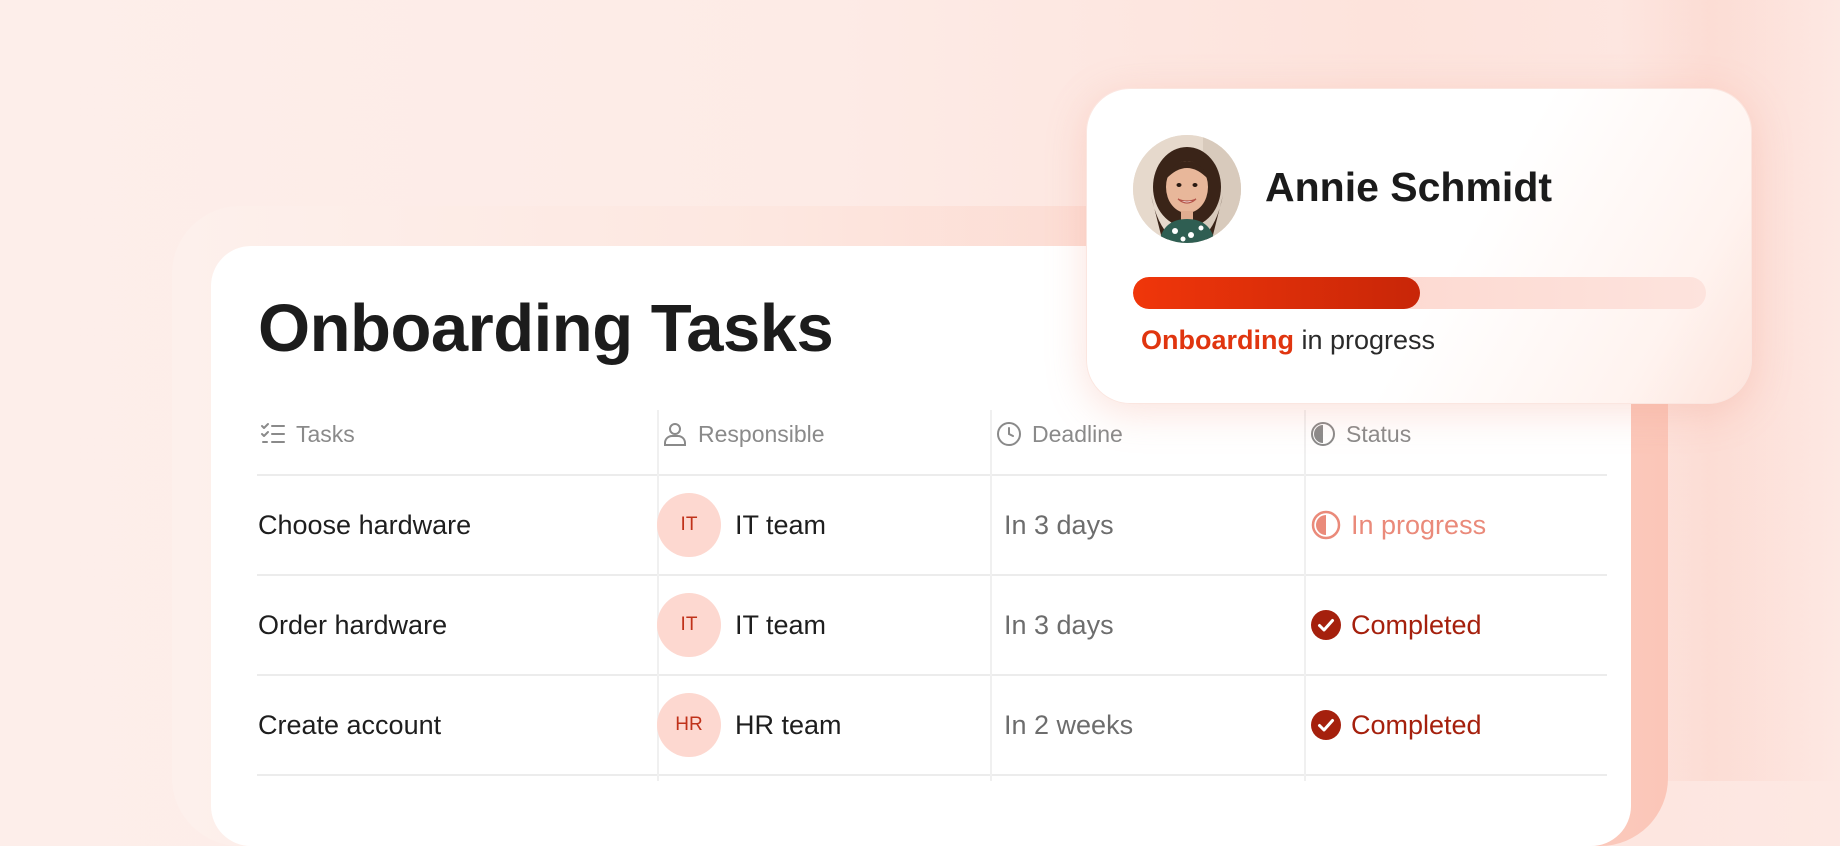 Image resolution: width=1840 pixels, height=846 pixels. Describe the element at coordinates (1069, 725) in the screenshot. I see `deadline: In 2 weeks` at that location.